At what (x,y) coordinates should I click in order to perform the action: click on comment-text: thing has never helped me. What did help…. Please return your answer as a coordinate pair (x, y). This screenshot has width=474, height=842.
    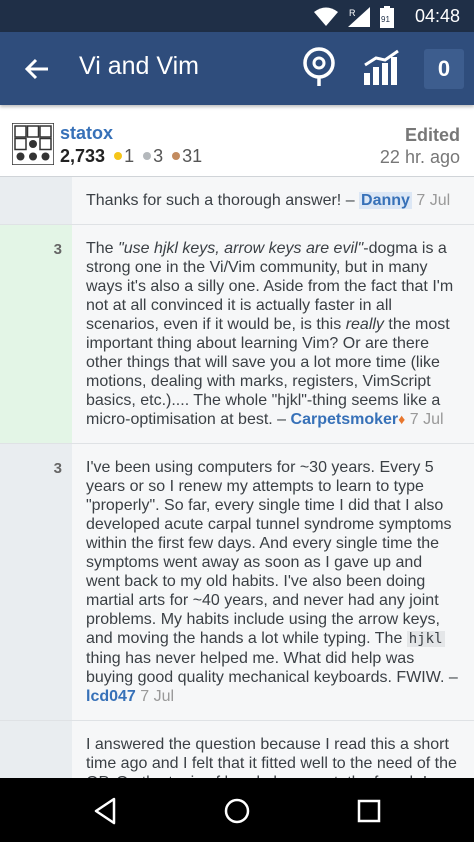
    Looking at the image, I should click on (272, 668).